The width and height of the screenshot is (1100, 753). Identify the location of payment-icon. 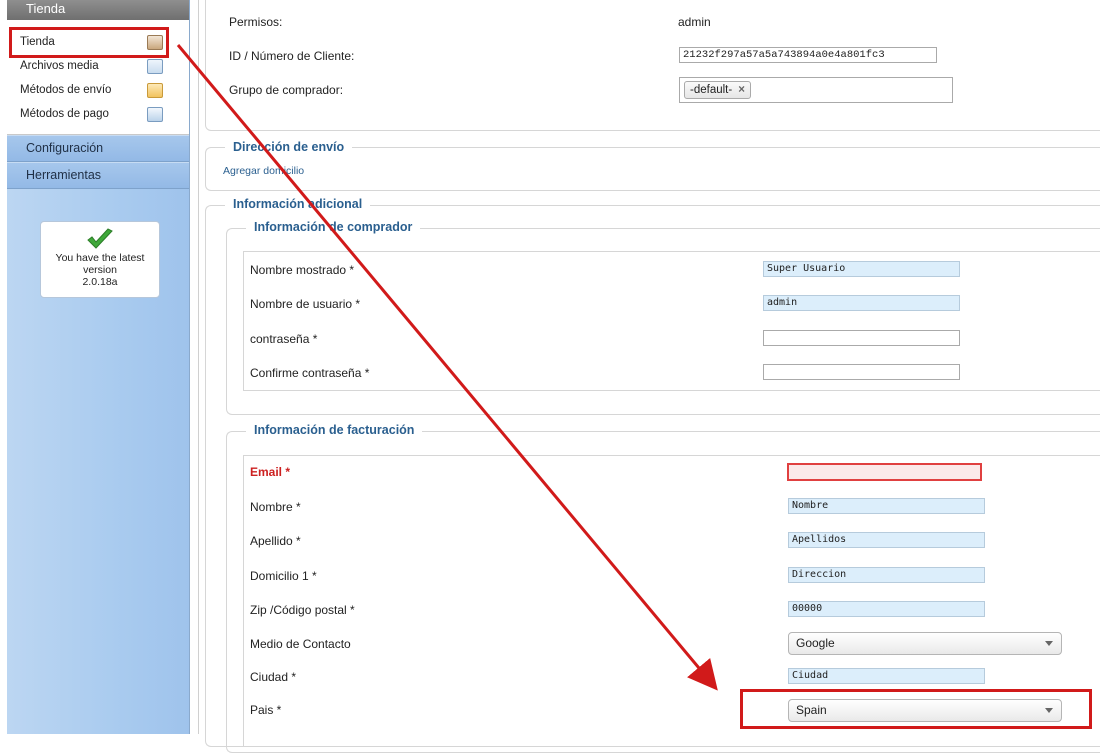
(155, 114).